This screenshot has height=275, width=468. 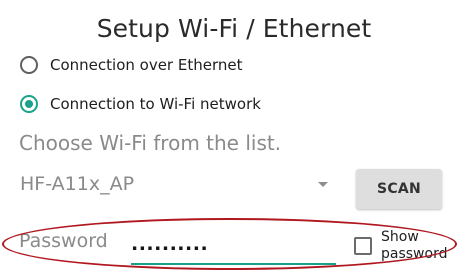 What do you see at coordinates (29, 65) in the screenshot?
I see `radio-ethernet-circle-icon` at bounding box center [29, 65].